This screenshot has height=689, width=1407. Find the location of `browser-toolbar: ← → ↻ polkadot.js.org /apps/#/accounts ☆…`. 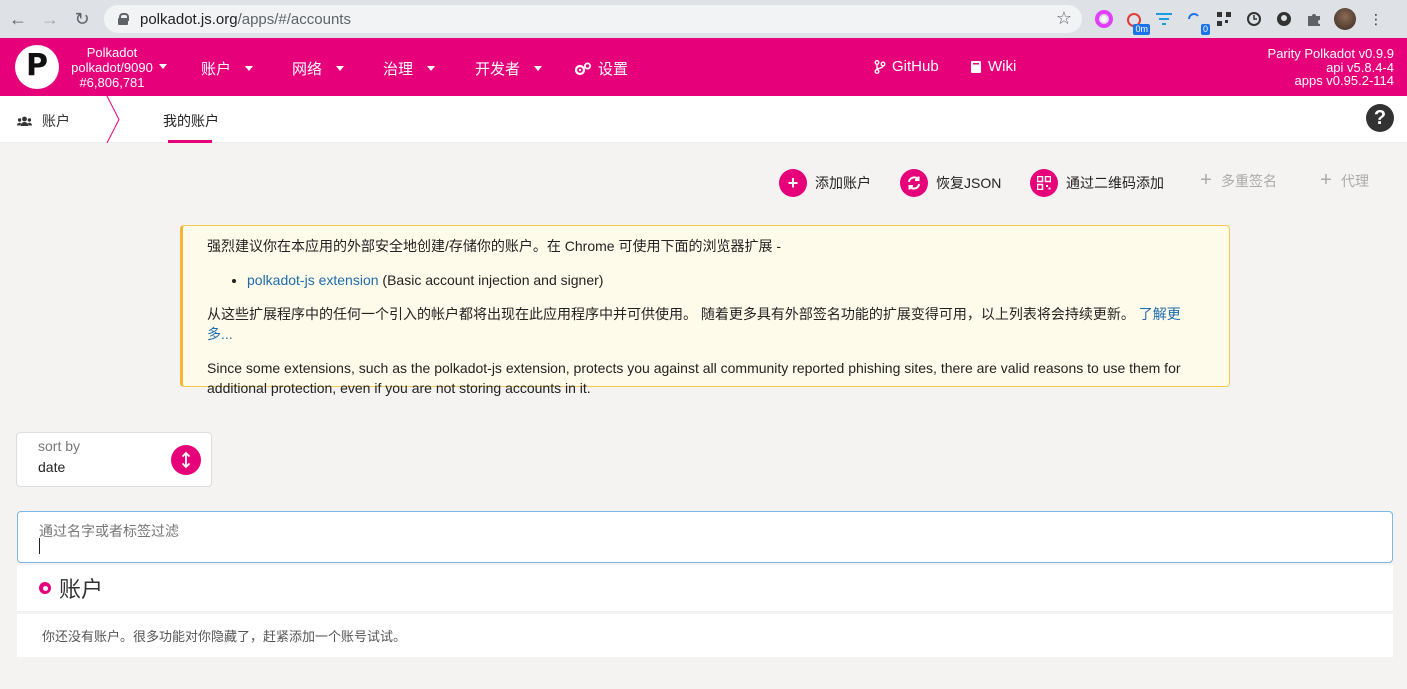

browser-toolbar: ← → ↻ polkadot.js.org /apps/#/accounts ☆… is located at coordinates (703, 19).